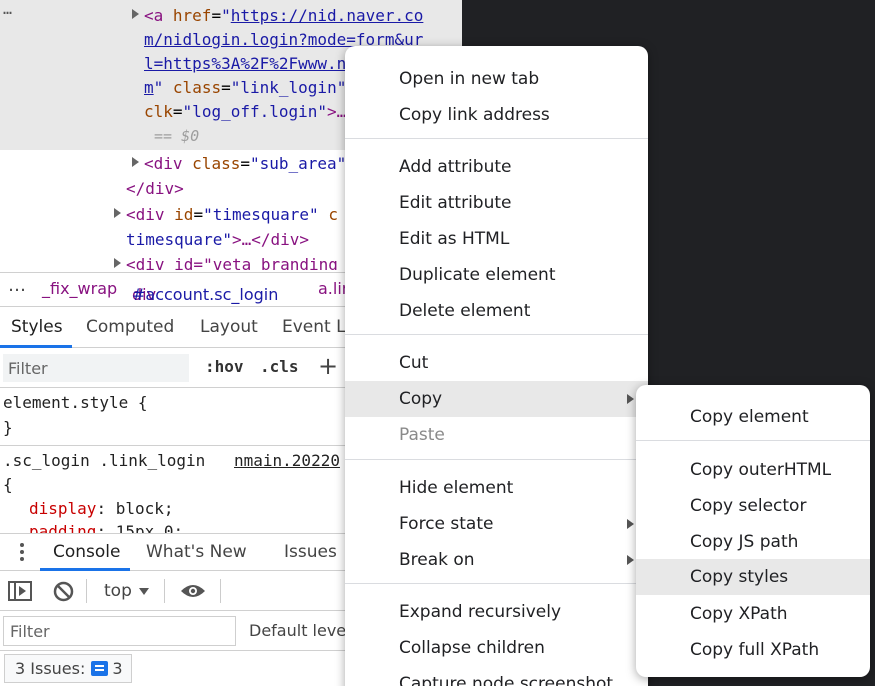 This screenshot has width=875, height=686. I want to click on tab-layout: Layout, so click(229, 327).